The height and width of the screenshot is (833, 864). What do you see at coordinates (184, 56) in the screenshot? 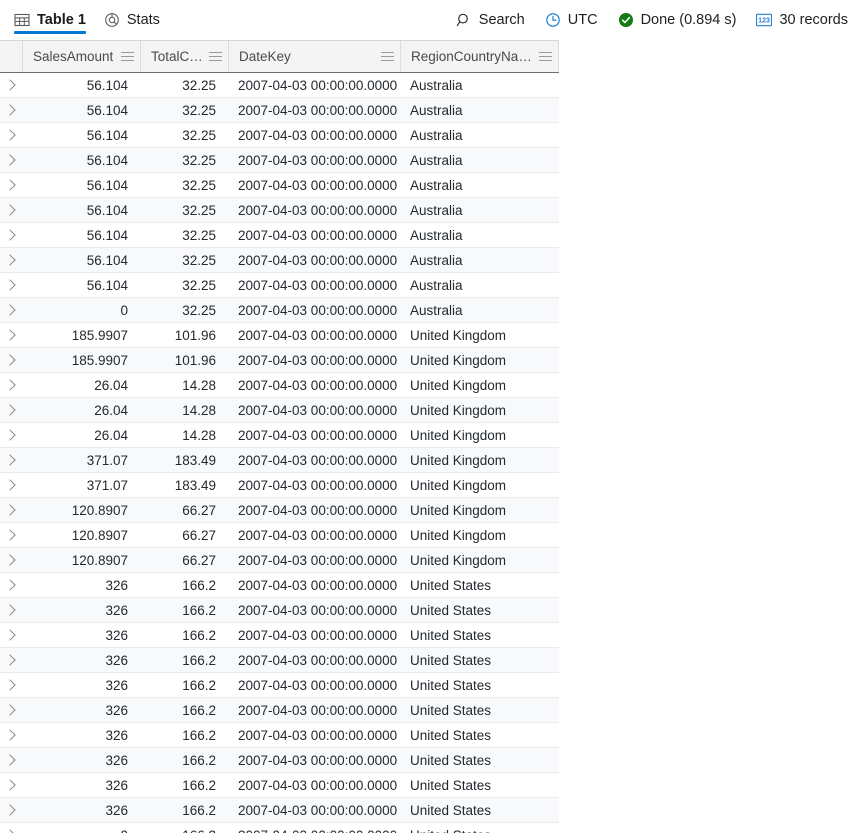
I see `column-header-totalcost: TotalCost` at bounding box center [184, 56].